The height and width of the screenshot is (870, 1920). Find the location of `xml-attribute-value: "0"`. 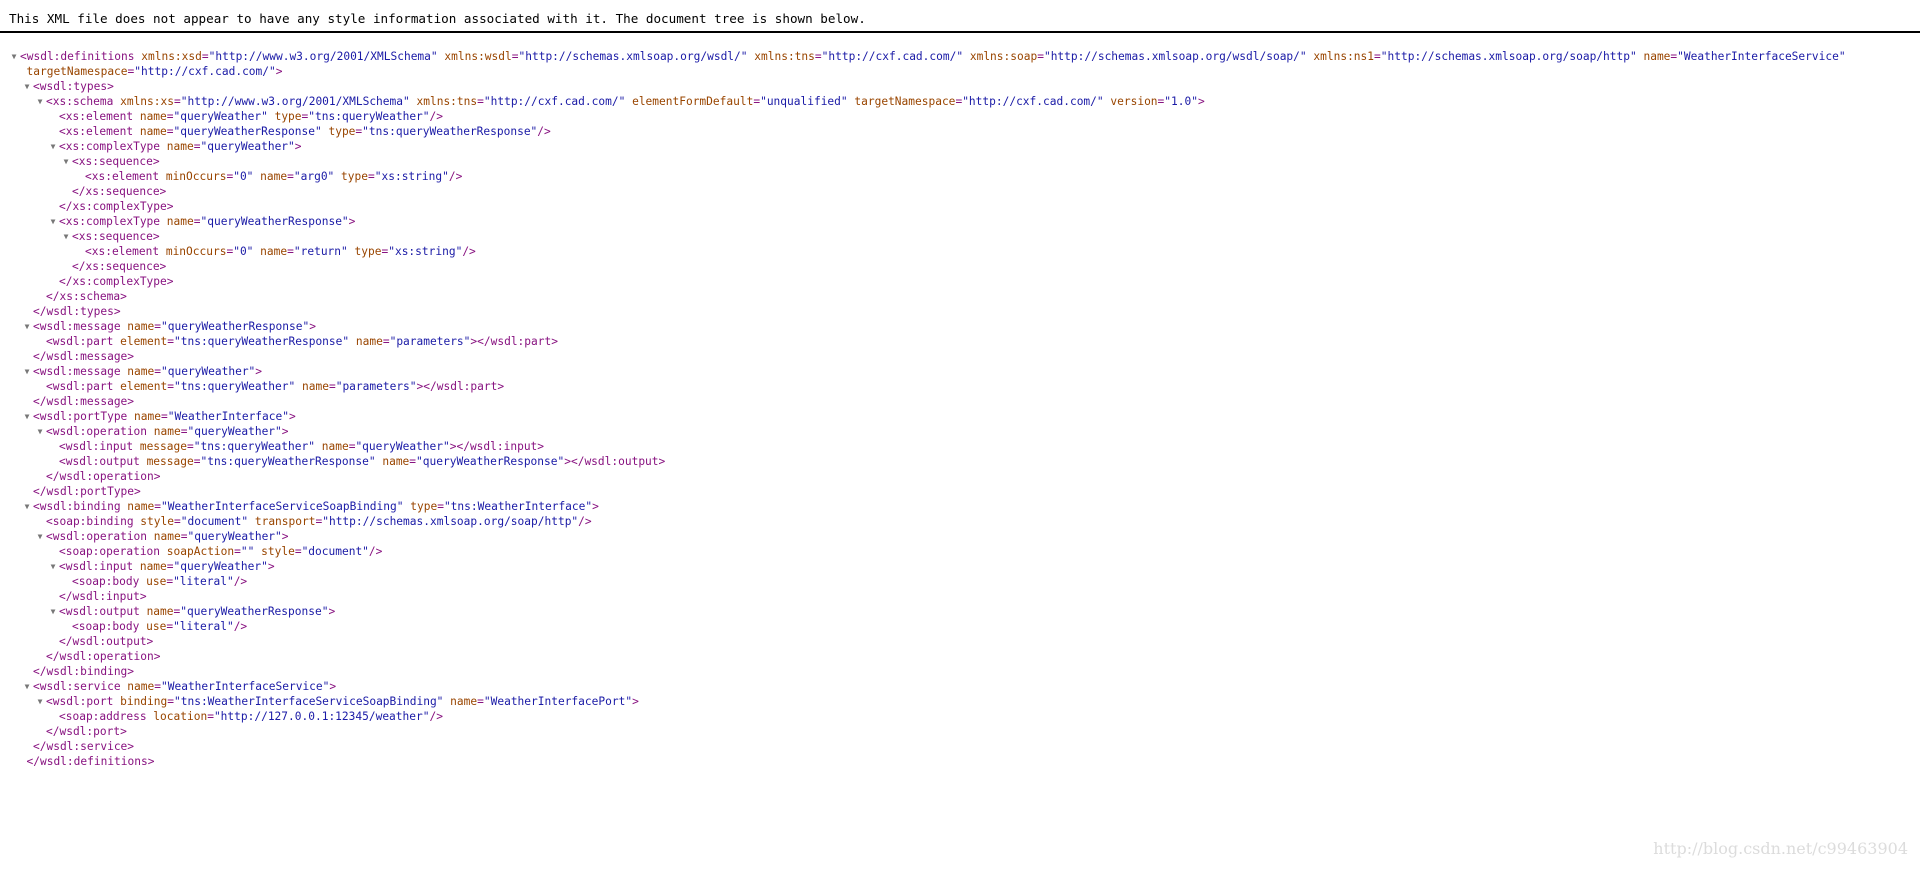

xml-attribute-value: "0" is located at coordinates (243, 176).